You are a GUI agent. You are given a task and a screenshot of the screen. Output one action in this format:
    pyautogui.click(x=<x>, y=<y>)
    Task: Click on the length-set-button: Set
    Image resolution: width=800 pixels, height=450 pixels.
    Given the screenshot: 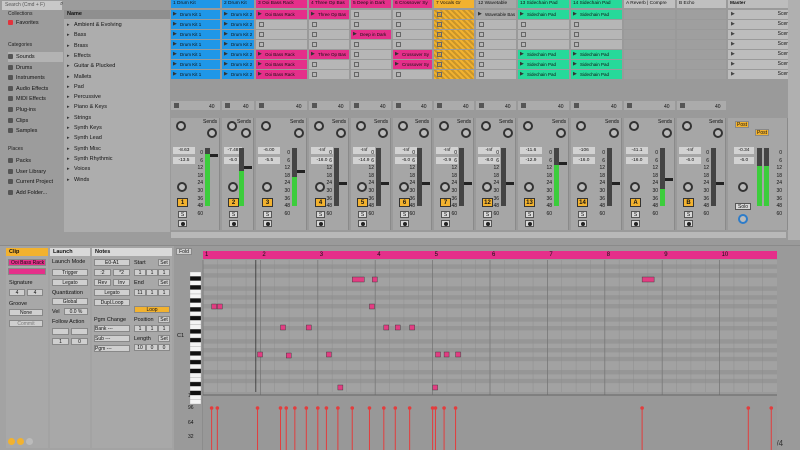 What is the action you would take?
    pyautogui.click(x=164, y=338)
    